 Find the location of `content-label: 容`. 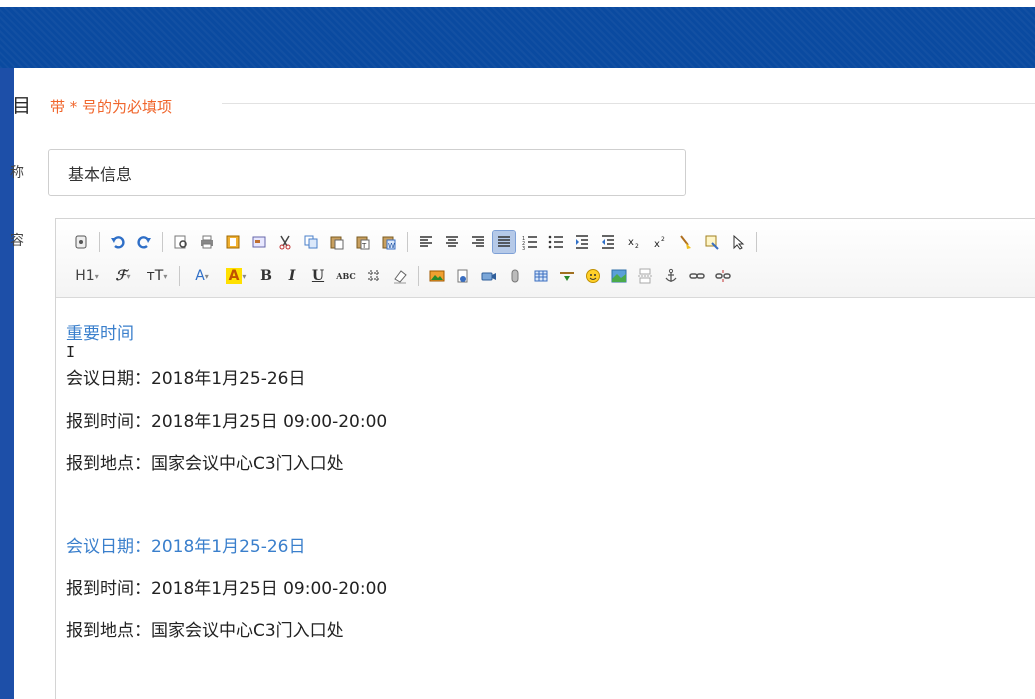

content-label: 容 is located at coordinates (17, 241).